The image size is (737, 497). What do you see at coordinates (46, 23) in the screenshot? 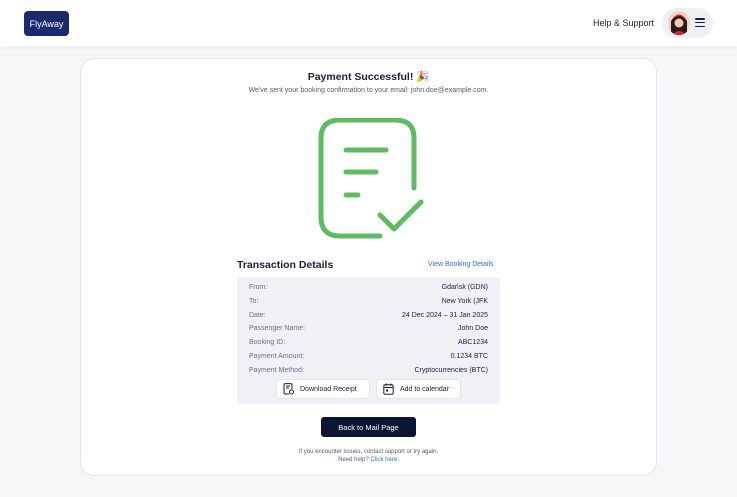
I see `brand-logo: FlyAway` at bounding box center [46, 23].